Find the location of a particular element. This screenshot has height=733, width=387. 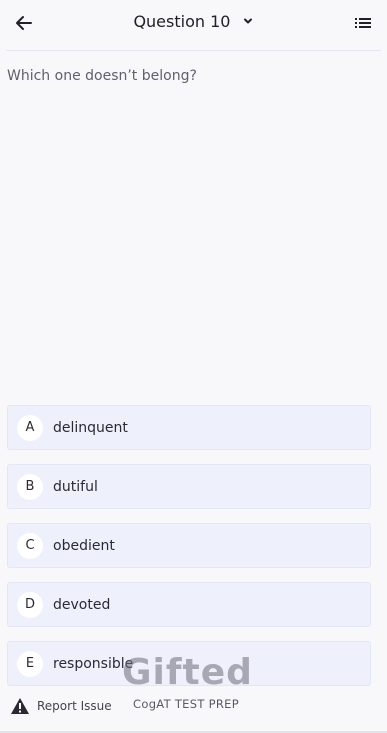

option-letter: D is located at coordinates (30, 604).